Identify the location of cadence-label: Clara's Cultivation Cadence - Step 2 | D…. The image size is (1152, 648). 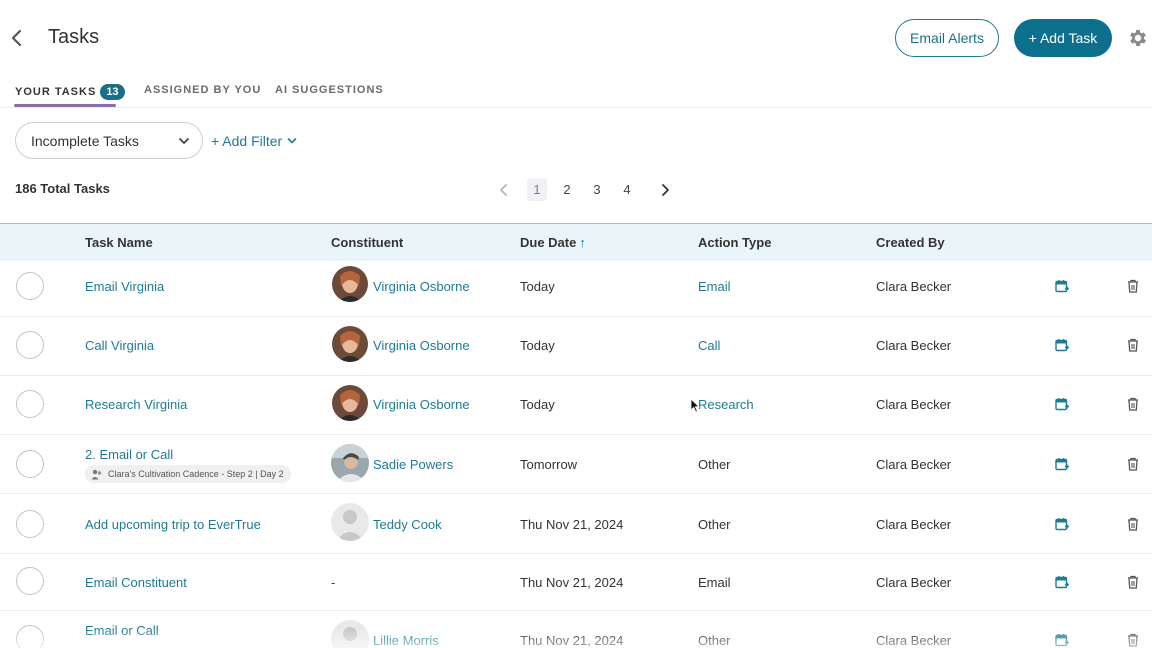
(196, 474).